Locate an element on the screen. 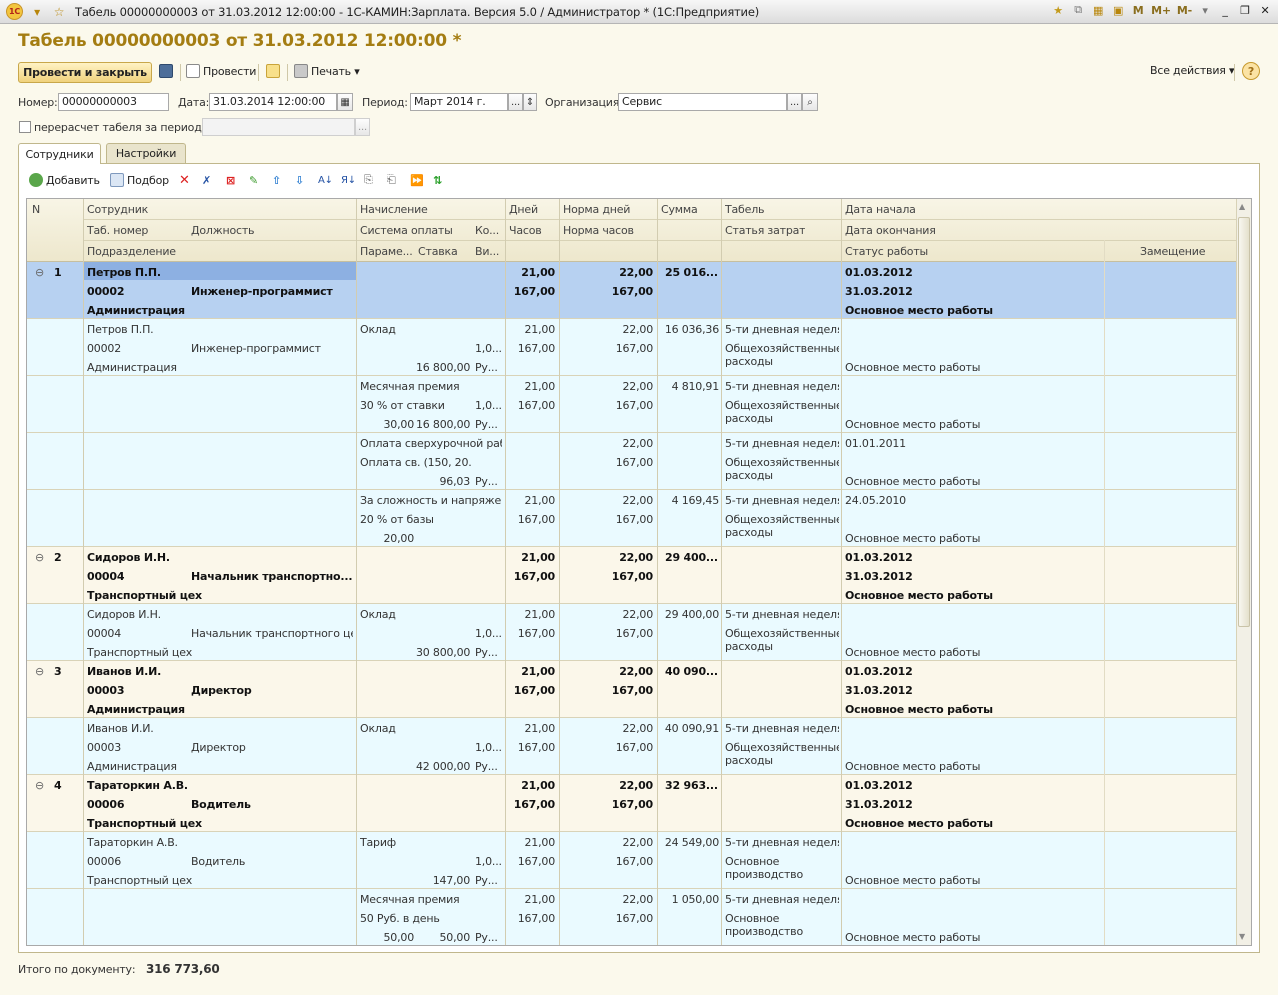  col-n: N is located at coordinates (36, 209).